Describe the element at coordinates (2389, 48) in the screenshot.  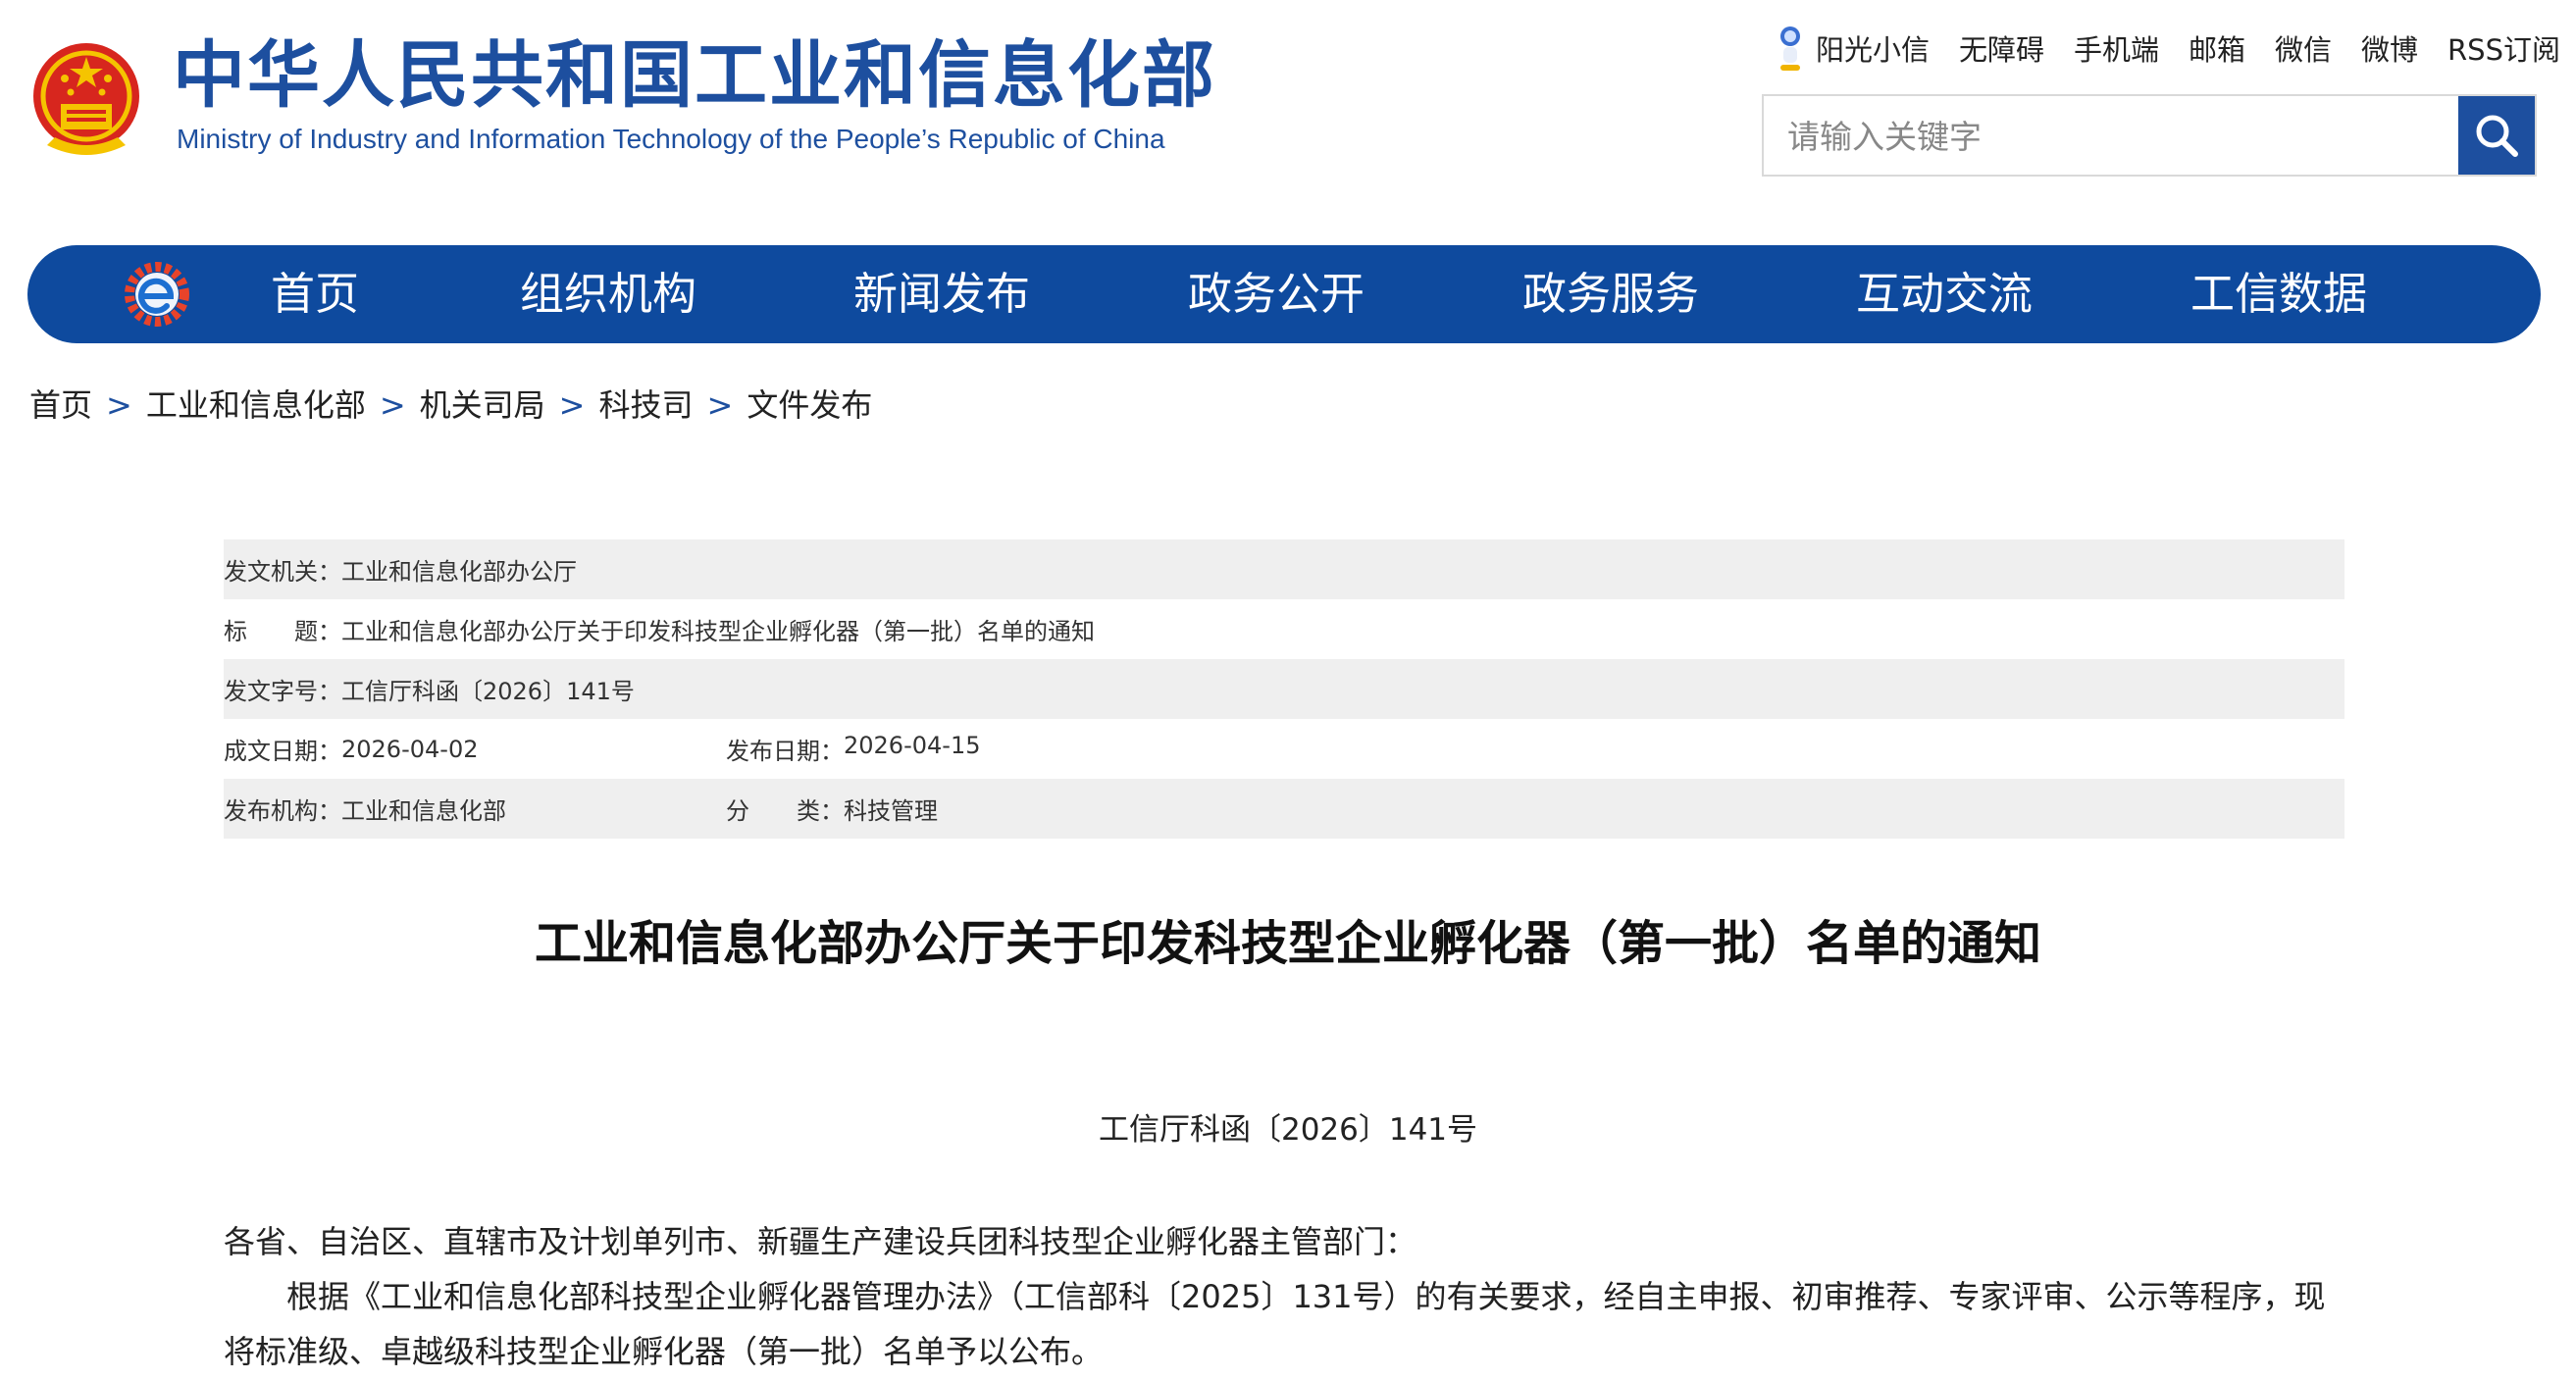
I see `top-link-weibo: 微博` at that location.